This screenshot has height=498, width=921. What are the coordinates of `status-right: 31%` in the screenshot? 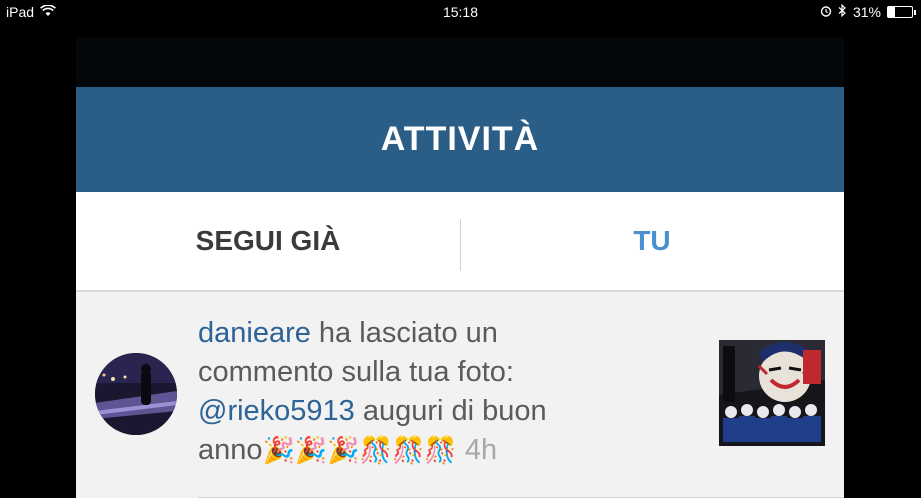 It's located at (868, 11).